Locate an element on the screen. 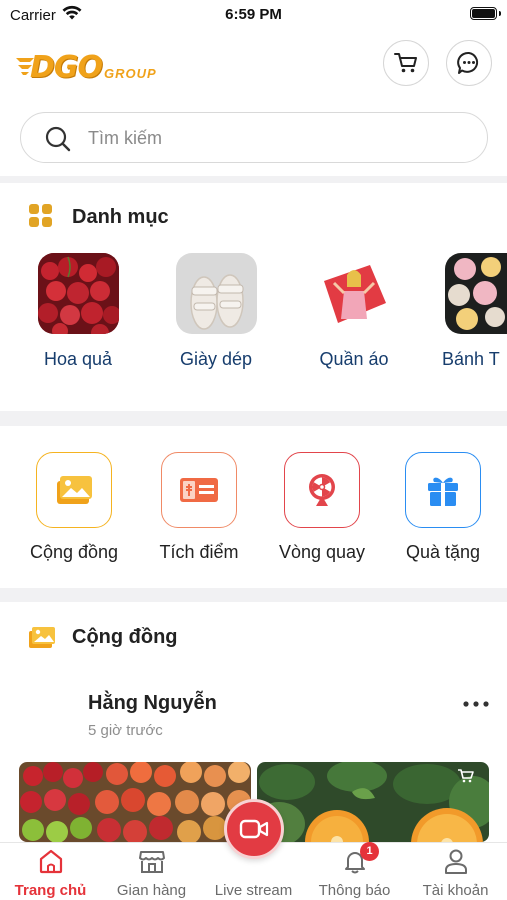 The width and height of the screenshot is (507, 900). ticket-icon is located at coordinates (199, 490).